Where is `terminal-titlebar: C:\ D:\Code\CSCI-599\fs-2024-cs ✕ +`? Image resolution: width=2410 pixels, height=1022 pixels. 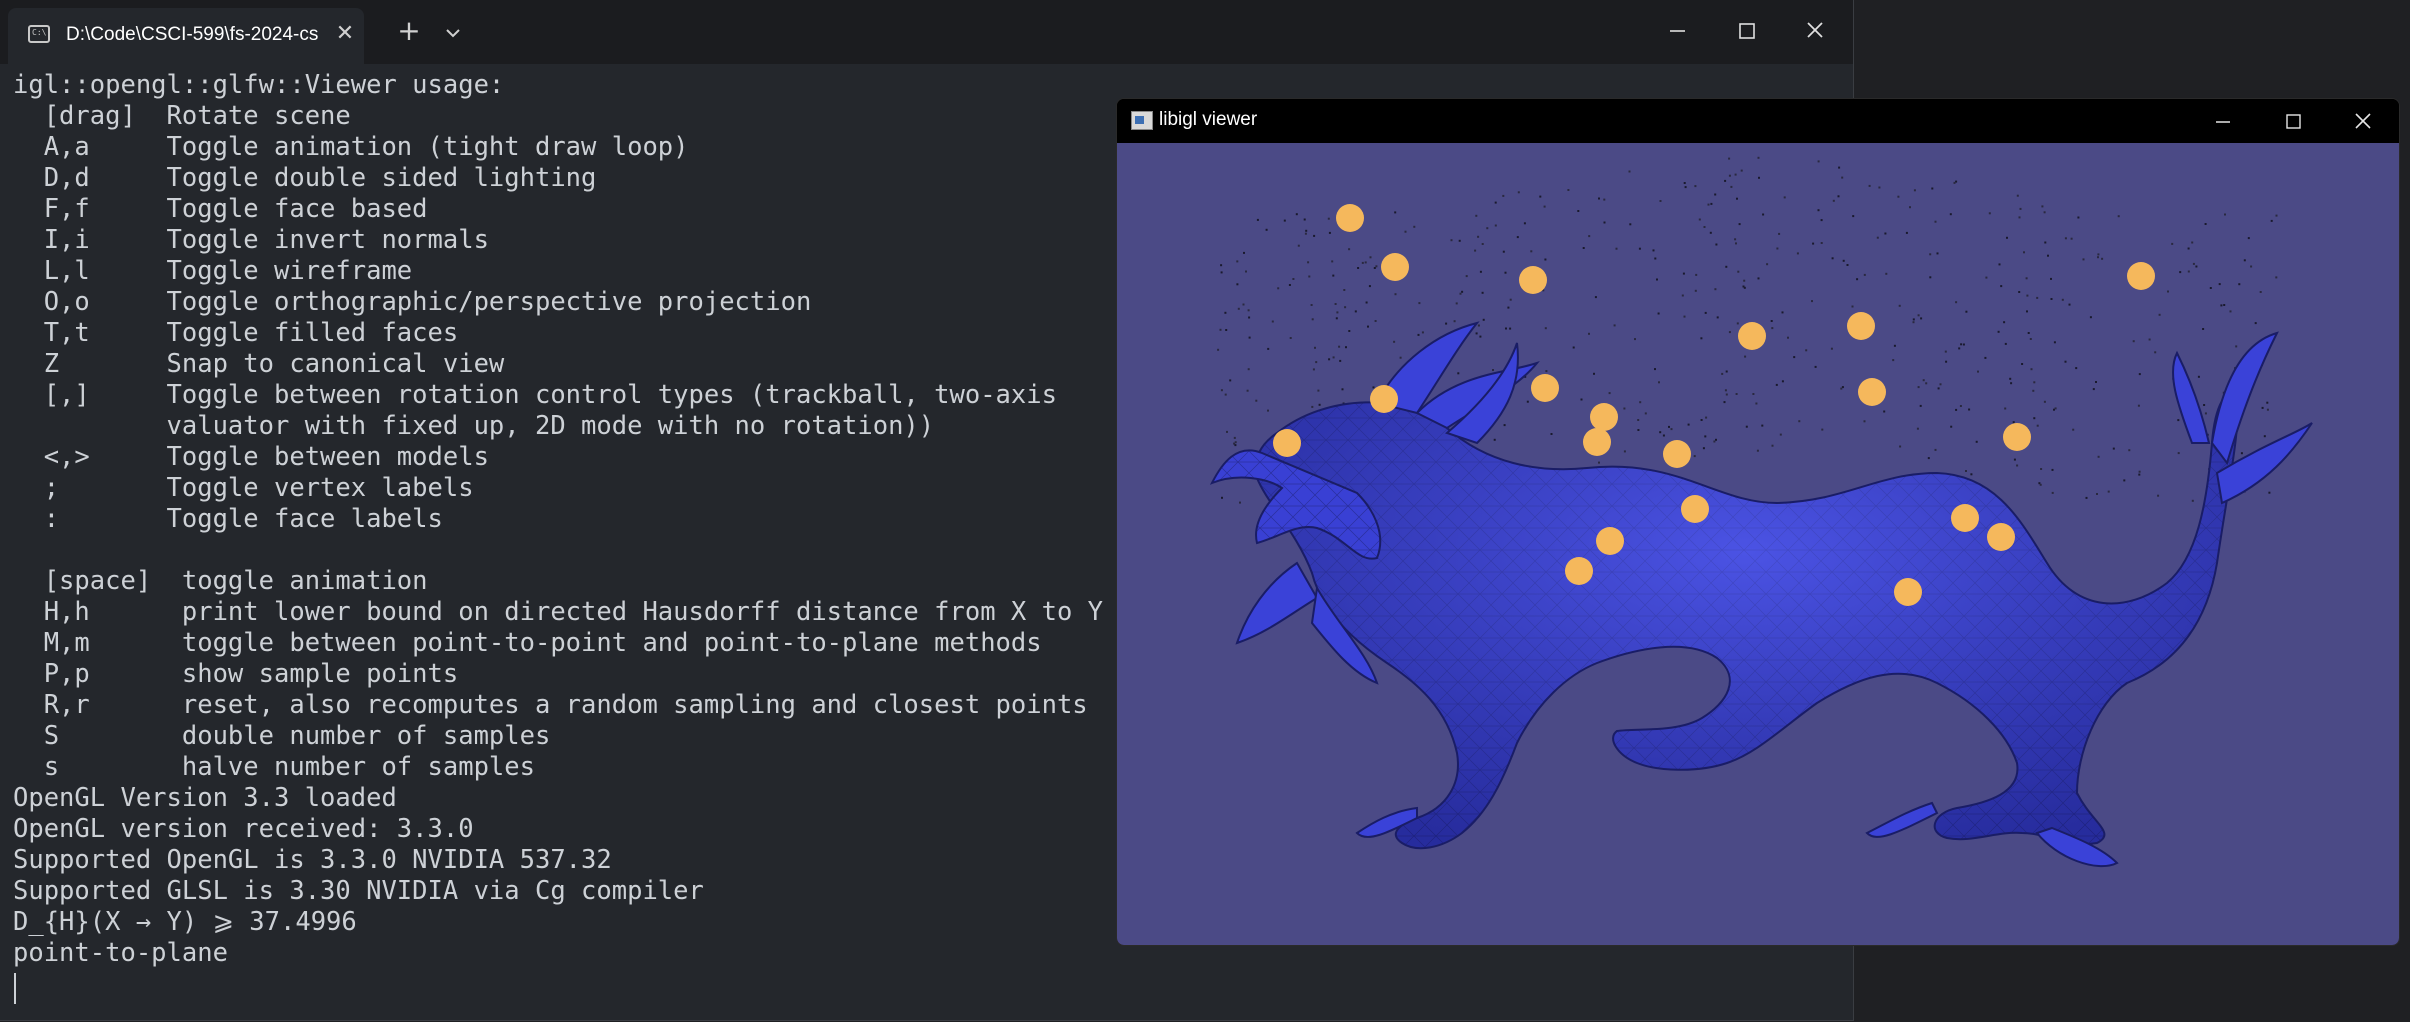
terminal-titlebar: C:\ D:\Code\CSCI-599\fs-2024-cs ✕ + is located at coordinates (926, 32).